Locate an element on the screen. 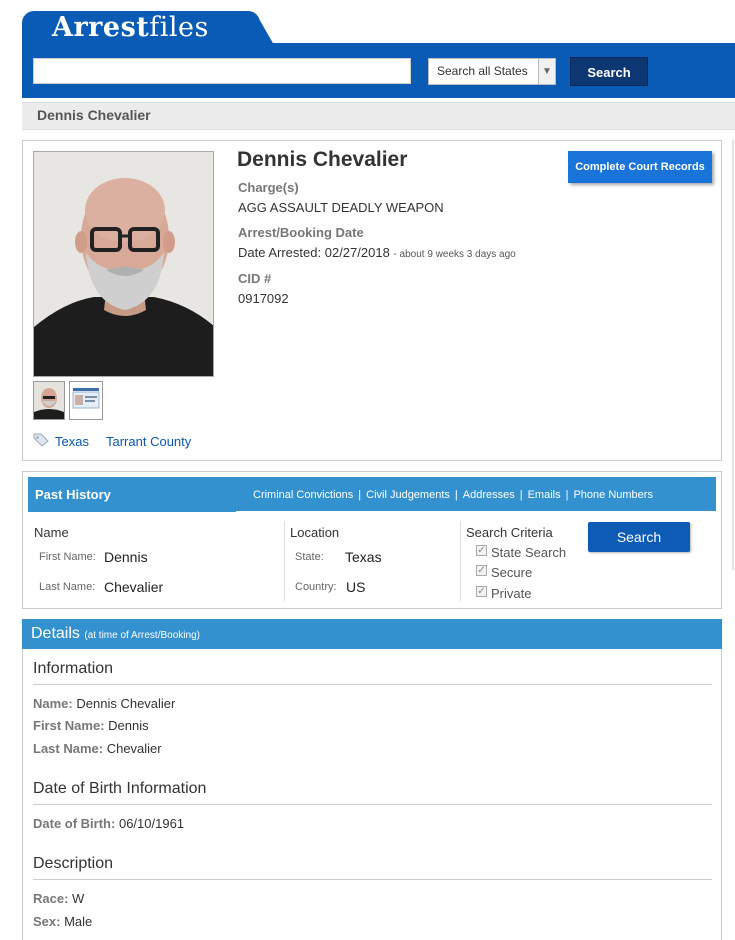 Image resolution: width=735 pixels, height=940 pixels. dob-value: 06/10/1961 is located at coordinates (151, 823).